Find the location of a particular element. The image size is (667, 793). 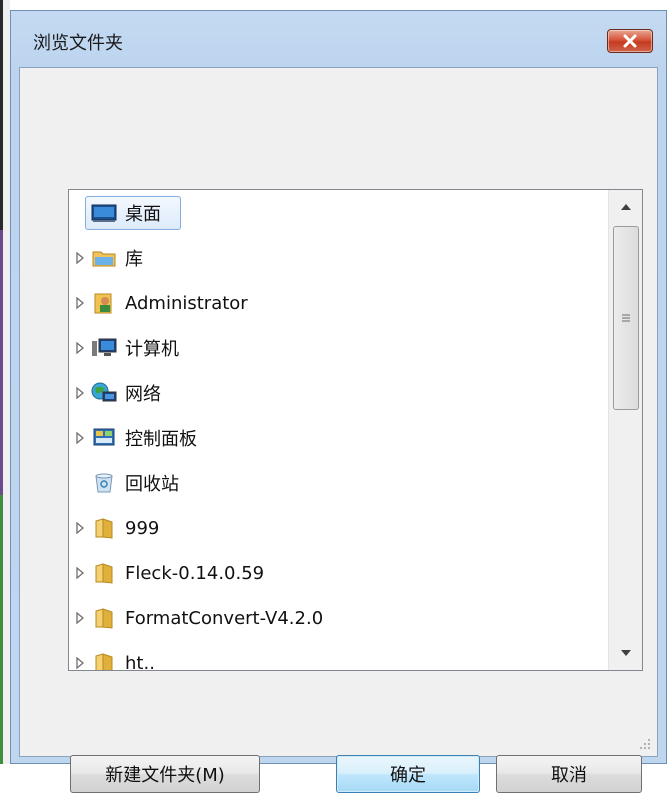

library-icon is located at coordinates (104, 258).